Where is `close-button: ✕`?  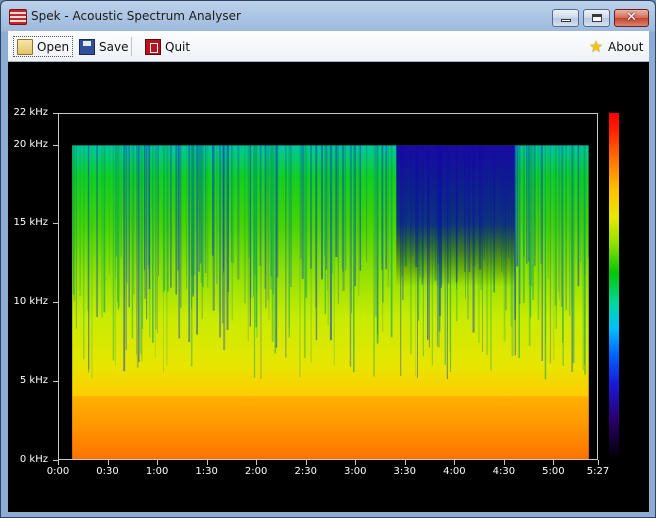 close-button: ✕ is located at coordinates (631, 18).